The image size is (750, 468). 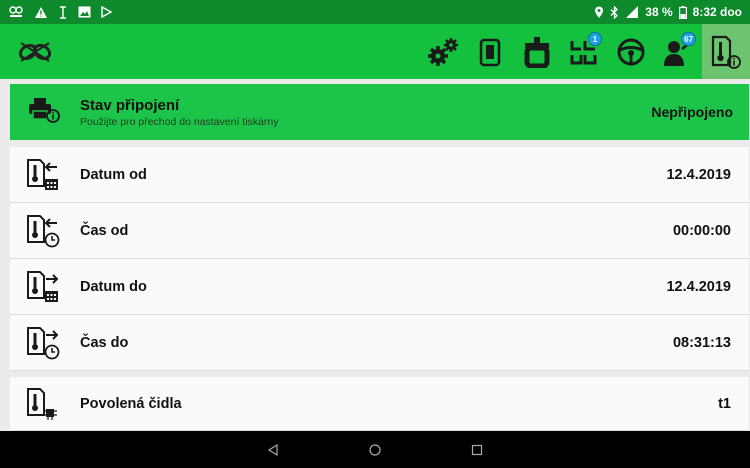 I want to click on notifications-badge: 1, so click(x=595, y=39).